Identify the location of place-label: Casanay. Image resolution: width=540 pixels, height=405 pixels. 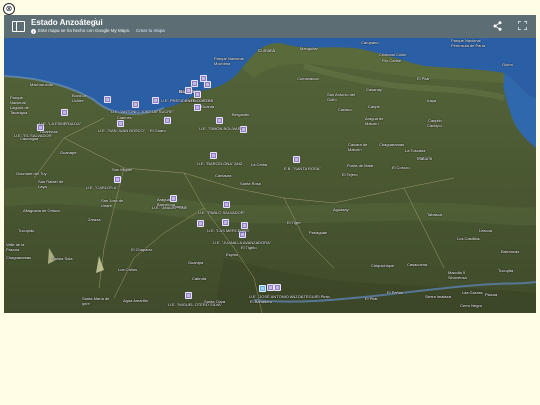
(374, 89).